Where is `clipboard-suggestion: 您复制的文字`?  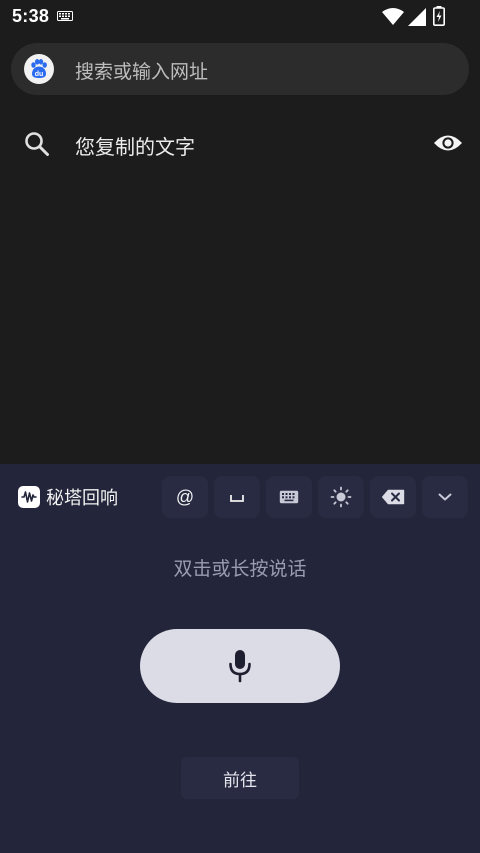
clipboard-suggestion: 您复制的文字 is located at coordinates (240, 144).